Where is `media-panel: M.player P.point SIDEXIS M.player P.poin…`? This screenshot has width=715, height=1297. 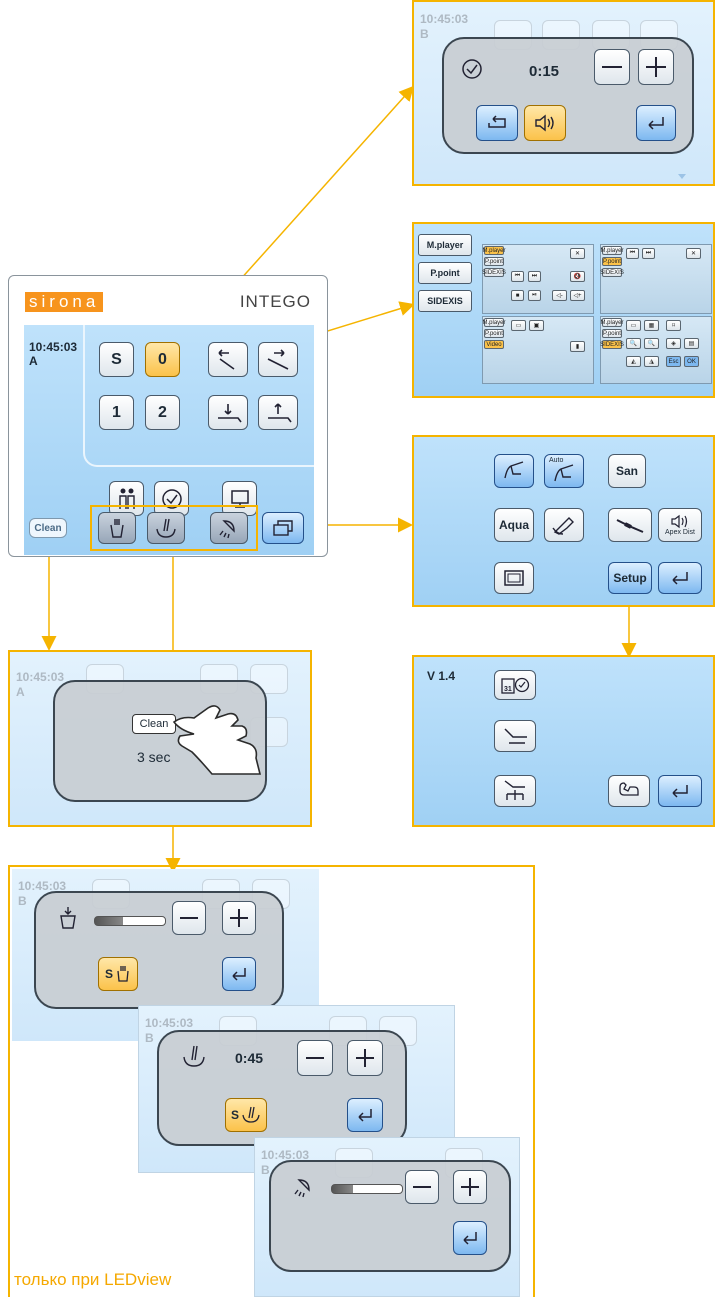 media-panel: M.player P.point SIDEXIS M.player P.poin… is located at coordinates (563, 310).